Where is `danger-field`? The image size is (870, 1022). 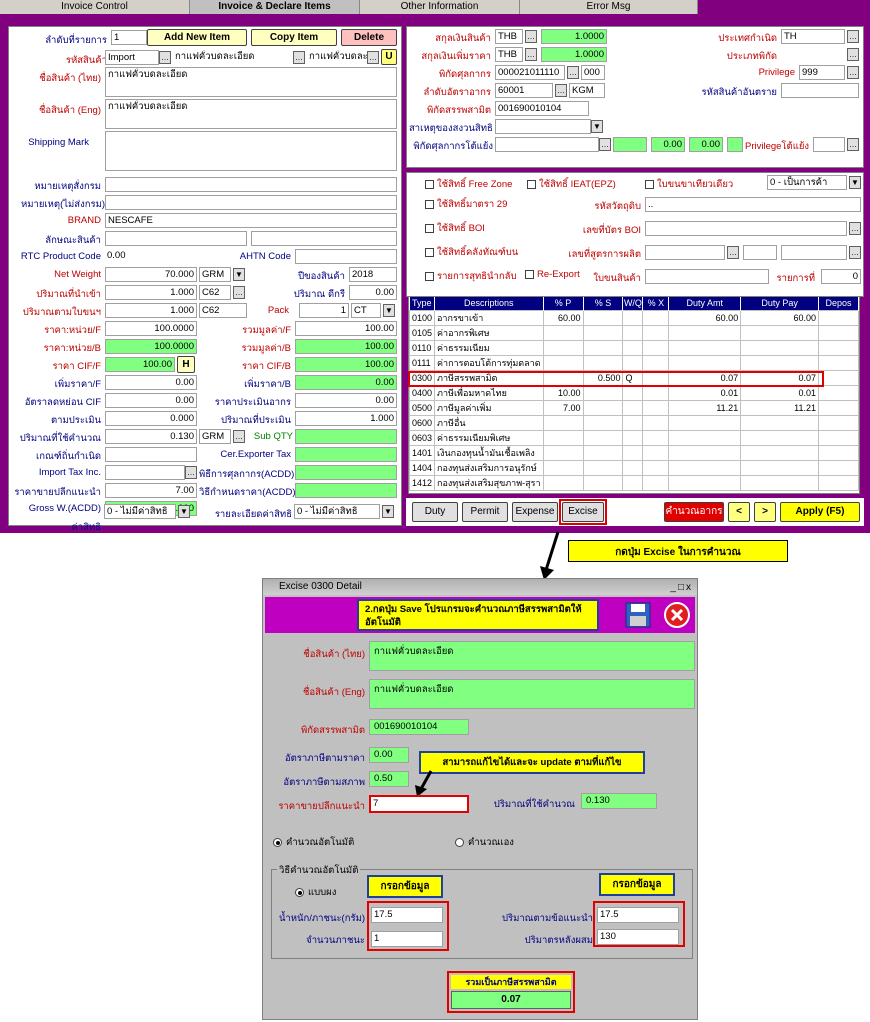
danger-field is located at coordinates (820, 90).